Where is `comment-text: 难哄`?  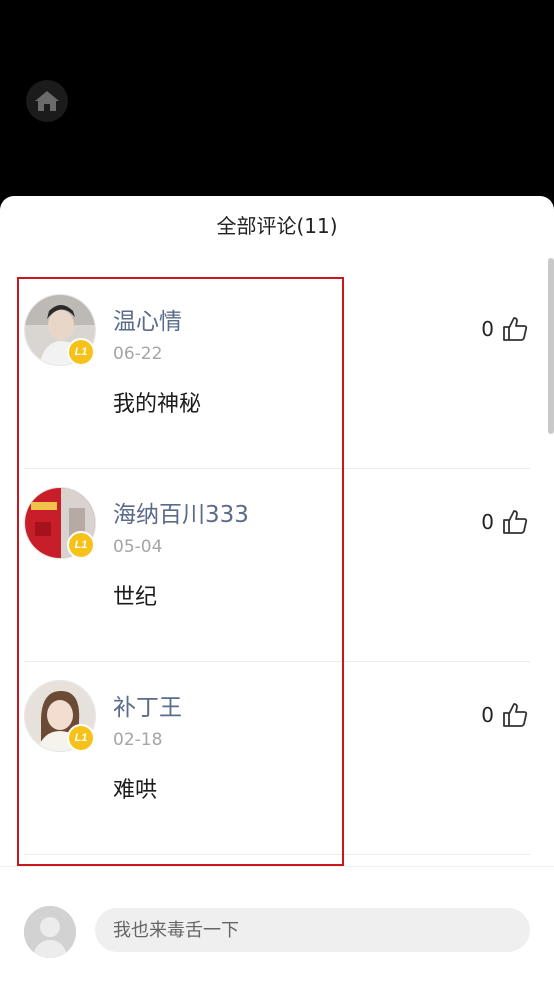 comment-text: 难哄 is located at coordinates (135, 790).